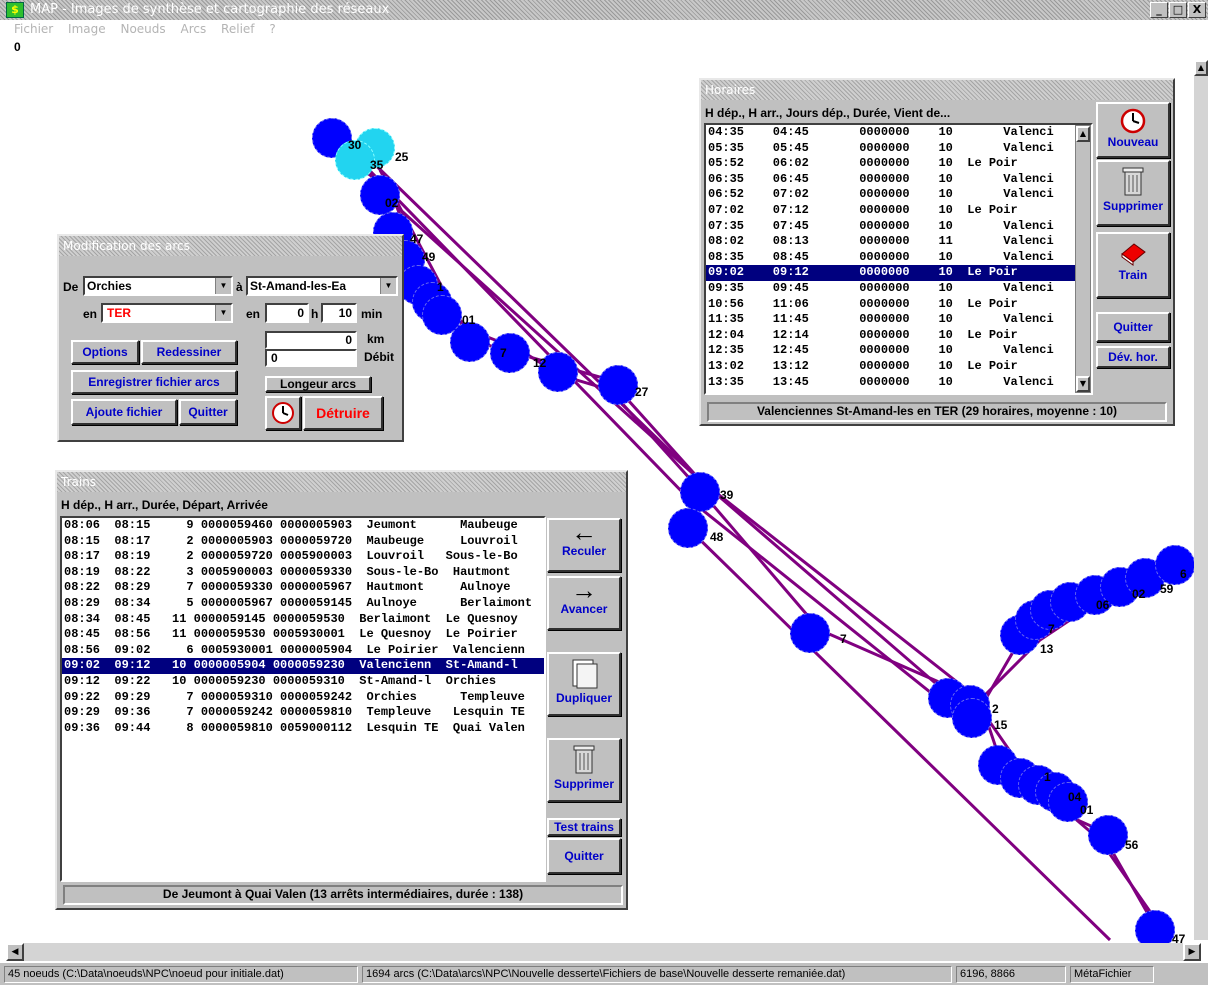 Image resolution: width=1208 pixels, height=985 pixels. I want to click on clock-icon, so click(283, 413).